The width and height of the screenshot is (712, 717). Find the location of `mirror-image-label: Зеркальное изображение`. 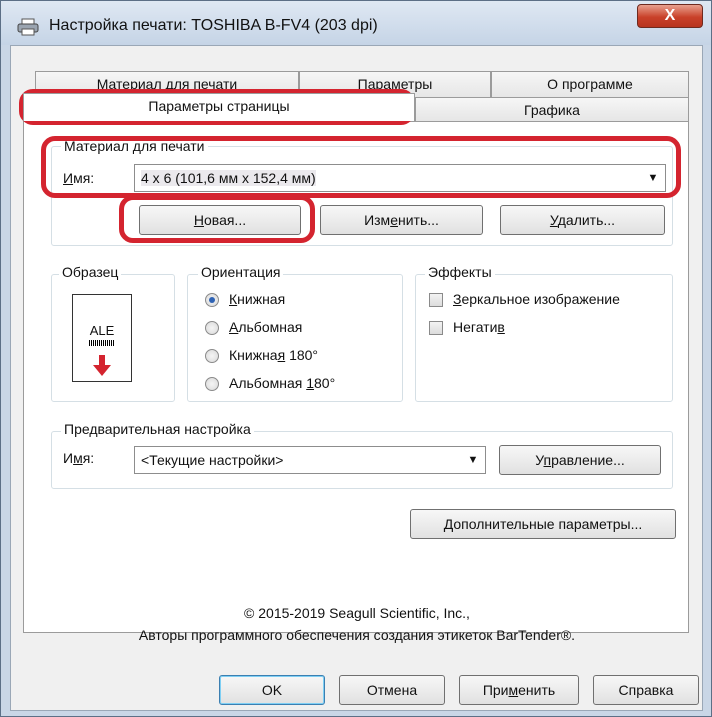

mirror-image-label: Зеркальное изображение is located at coordinates (536, 299).